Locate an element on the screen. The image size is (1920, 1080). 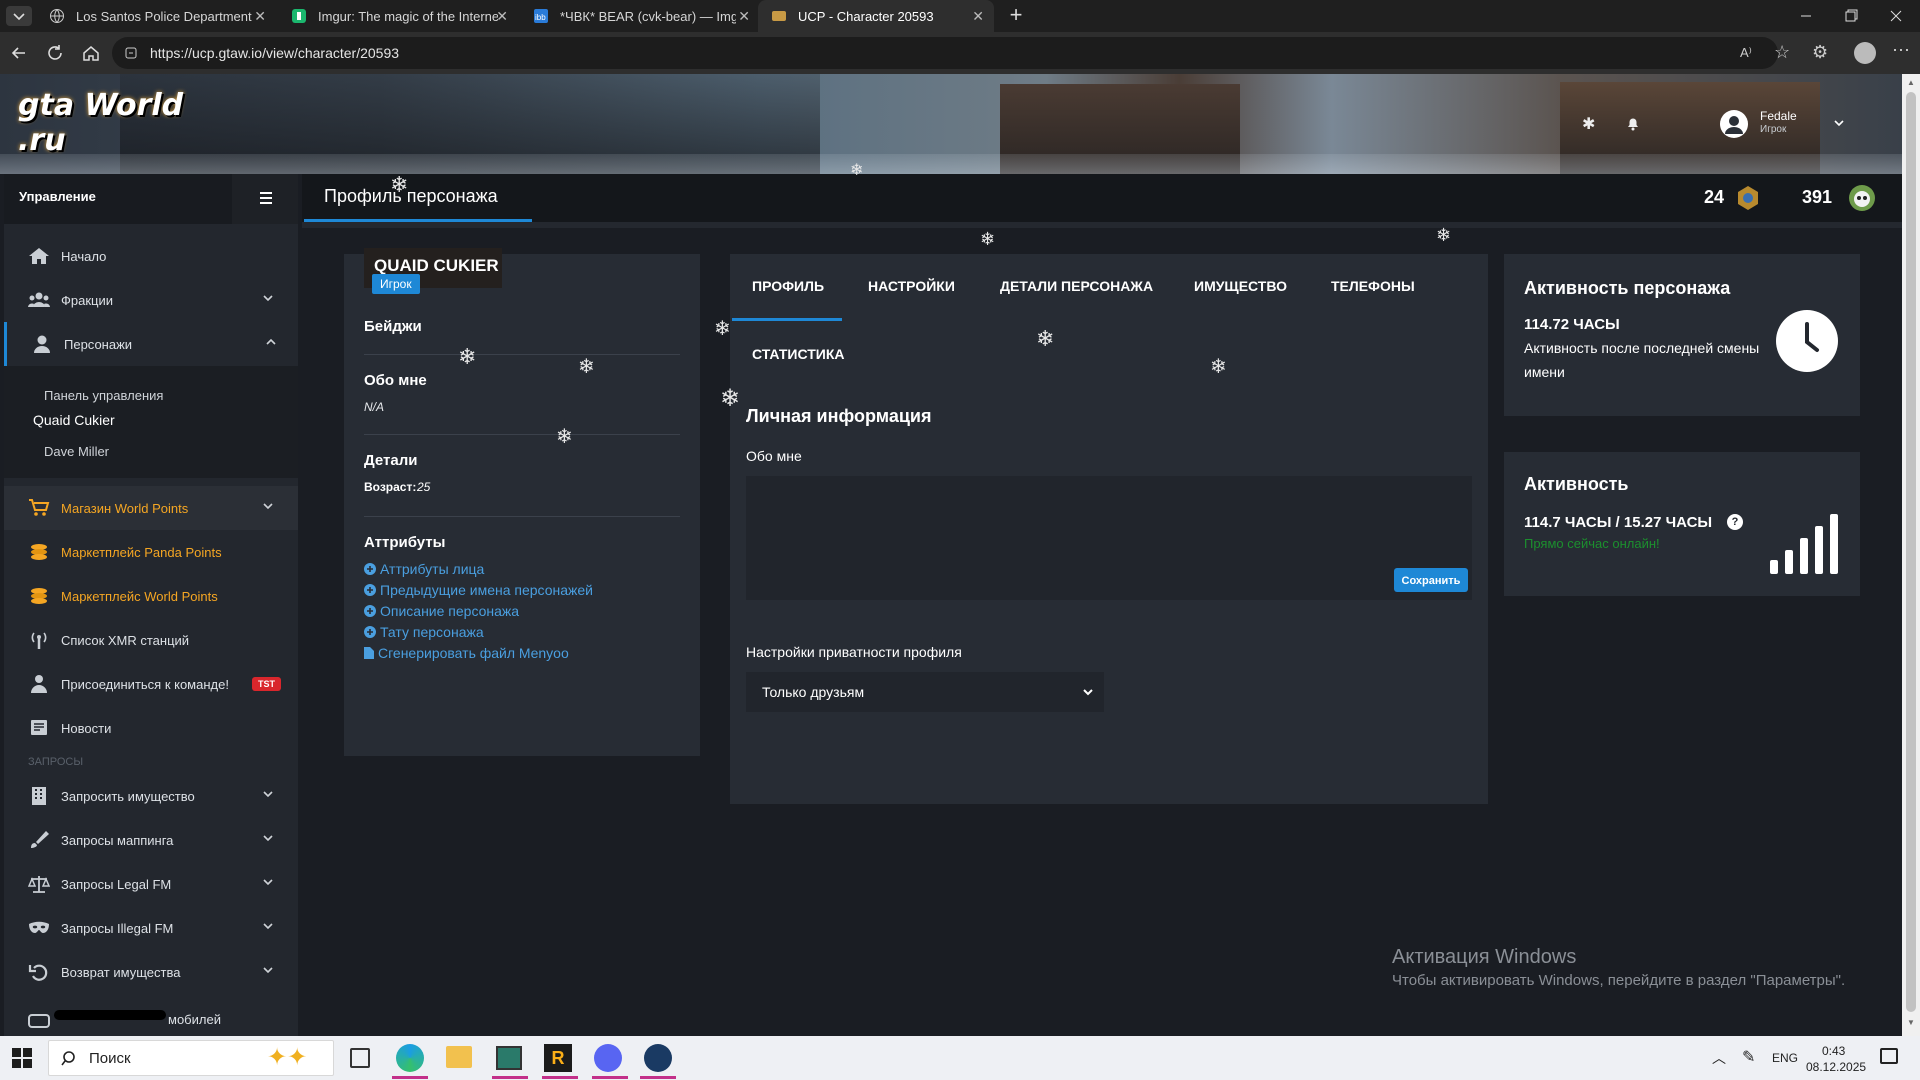
sidebar-item-wp-market: Маркетплейс World Points is located at coordinates (151, 596).